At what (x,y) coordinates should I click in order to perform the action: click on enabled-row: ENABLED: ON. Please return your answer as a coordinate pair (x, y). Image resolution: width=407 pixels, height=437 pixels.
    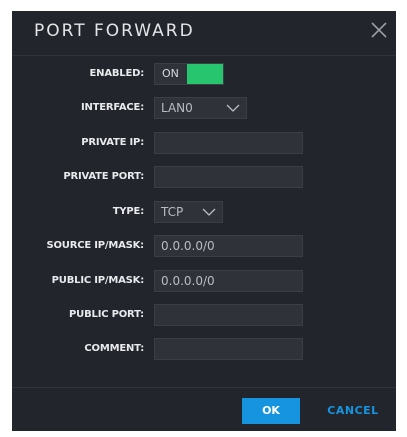
    Looking at the image, I should click on (204, 74).